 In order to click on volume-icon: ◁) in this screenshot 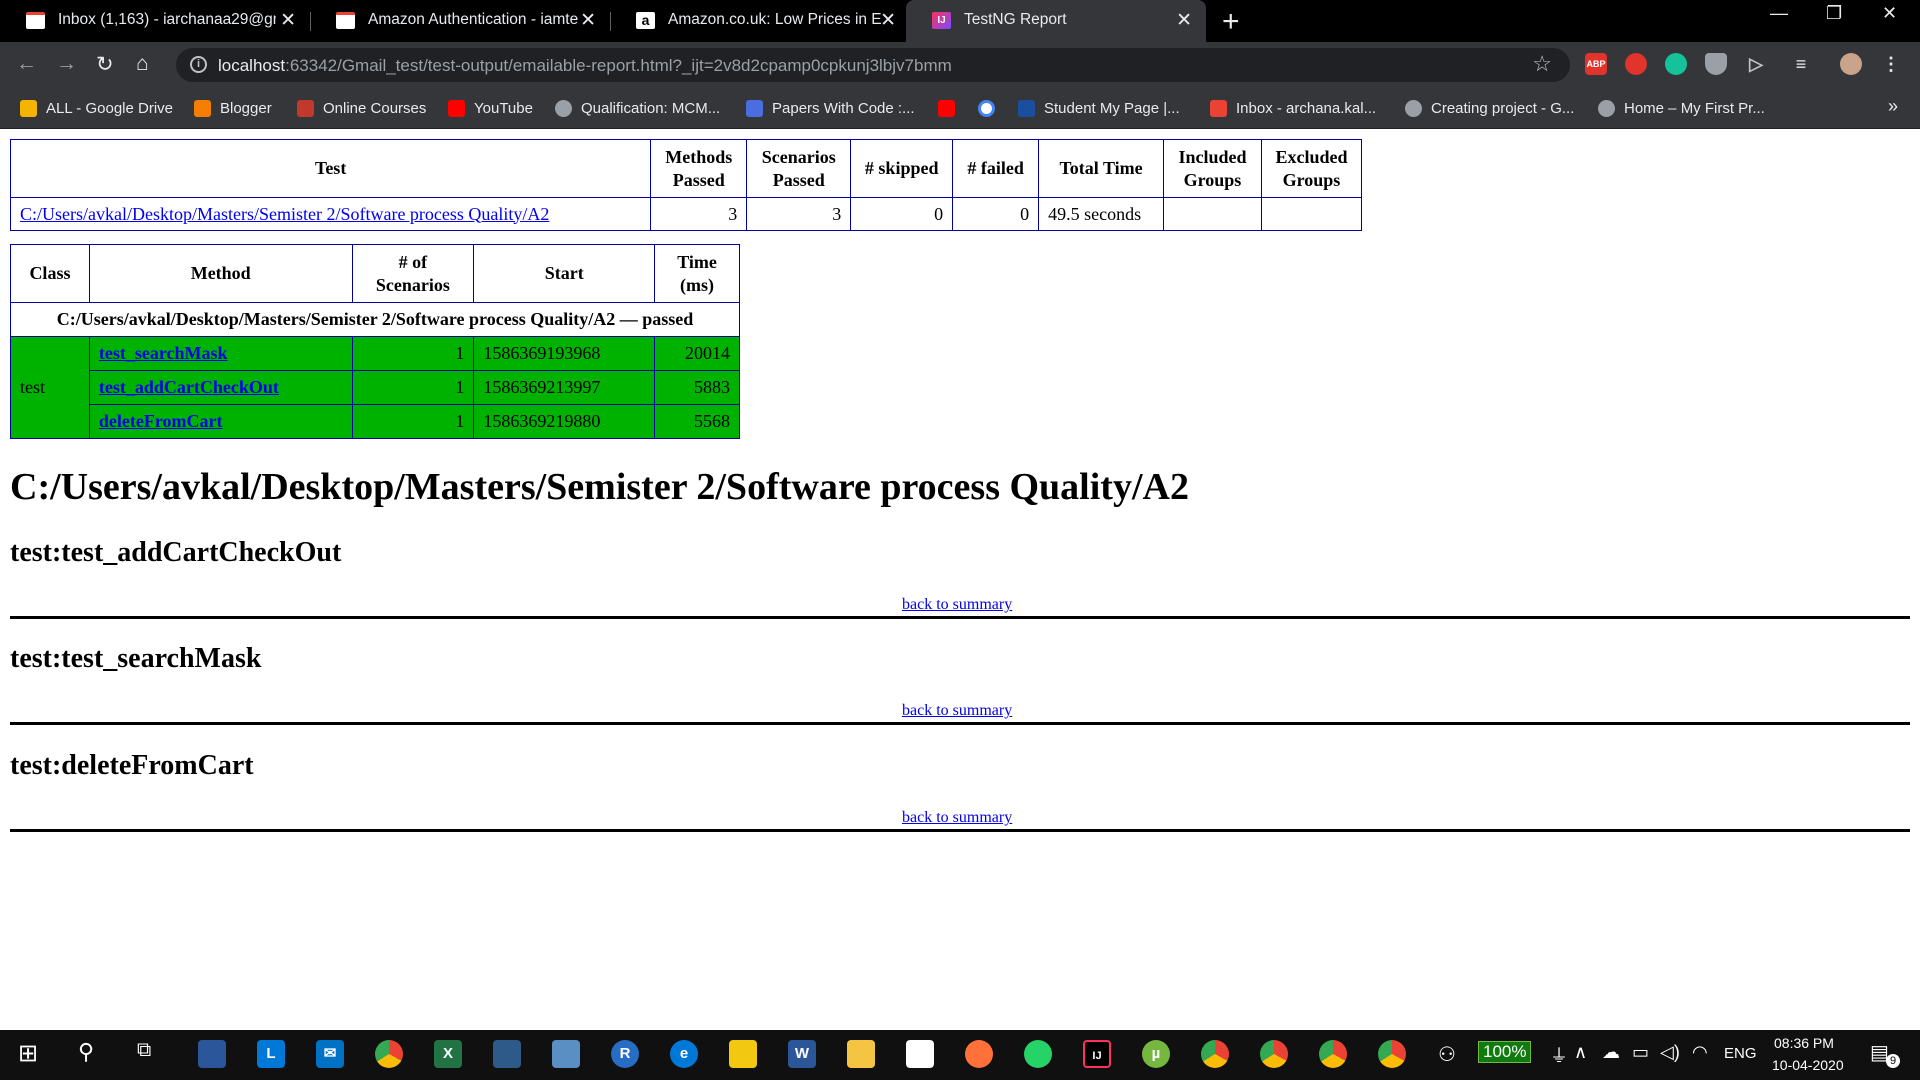, I will do `click(1670, 1052)`.